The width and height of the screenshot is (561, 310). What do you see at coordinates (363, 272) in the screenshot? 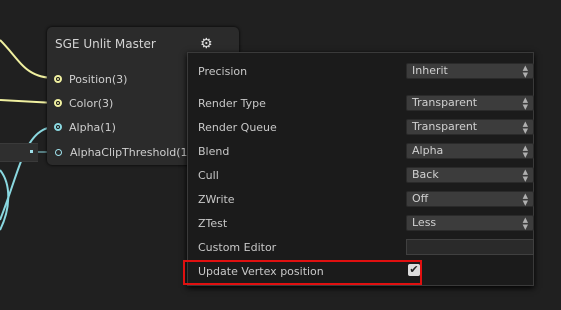
I see `setting-update-vertex-position: Update Vertex position ✔` at bounding box center [363, 272].